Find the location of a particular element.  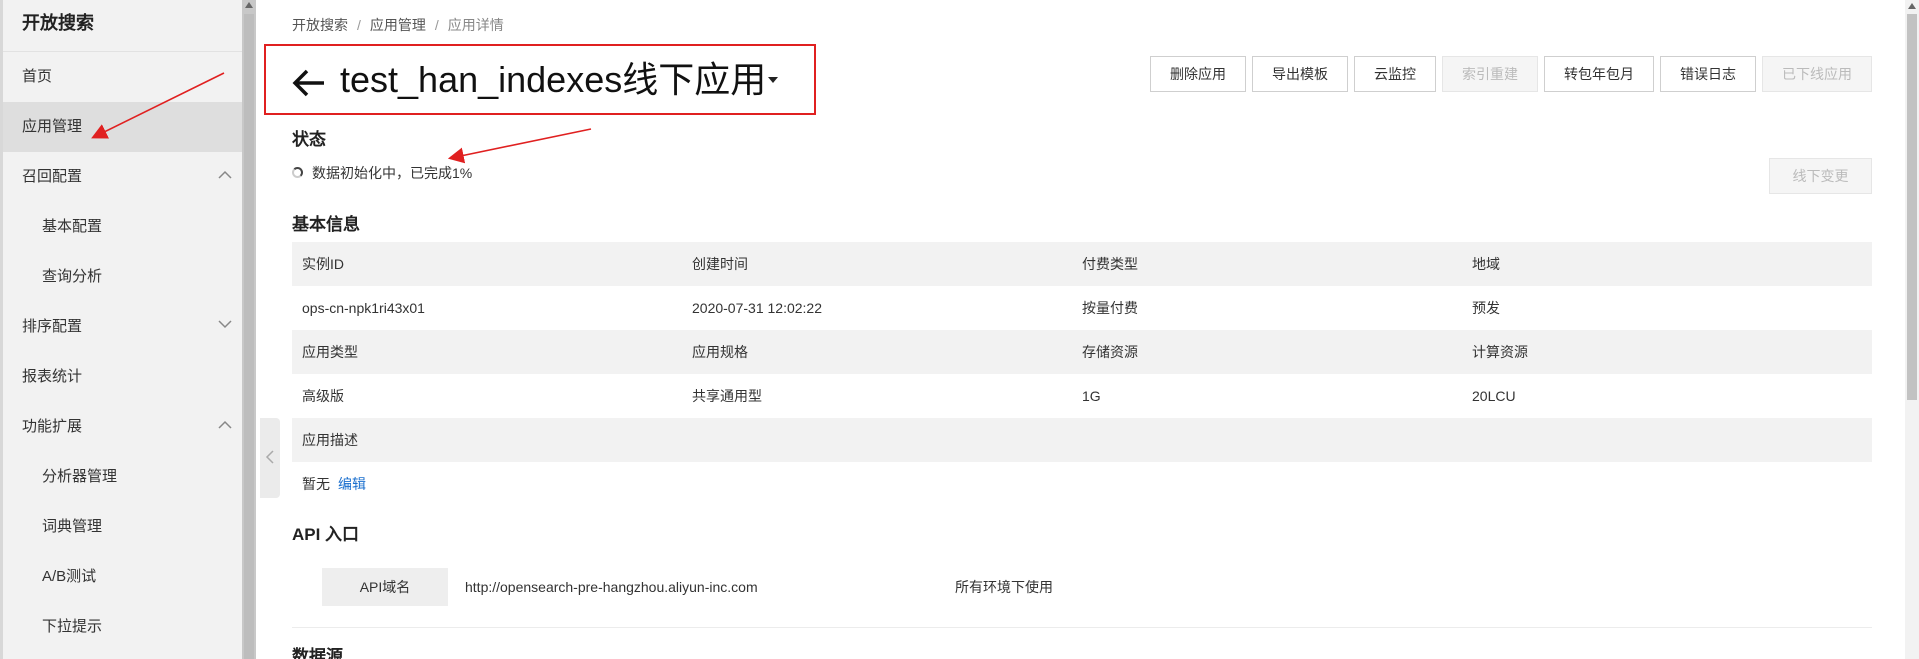

status-row: 数据初始化中，已完成1% is located at coordinates (382, 173).